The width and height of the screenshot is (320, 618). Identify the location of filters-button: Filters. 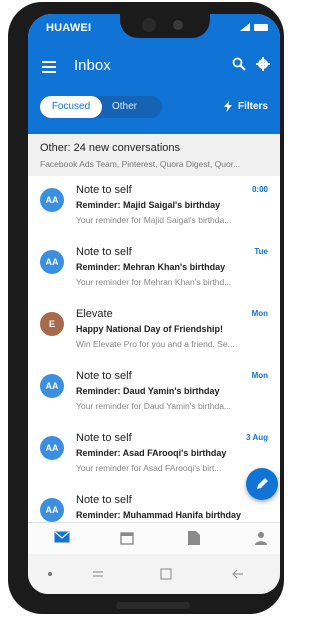
(245, 106).